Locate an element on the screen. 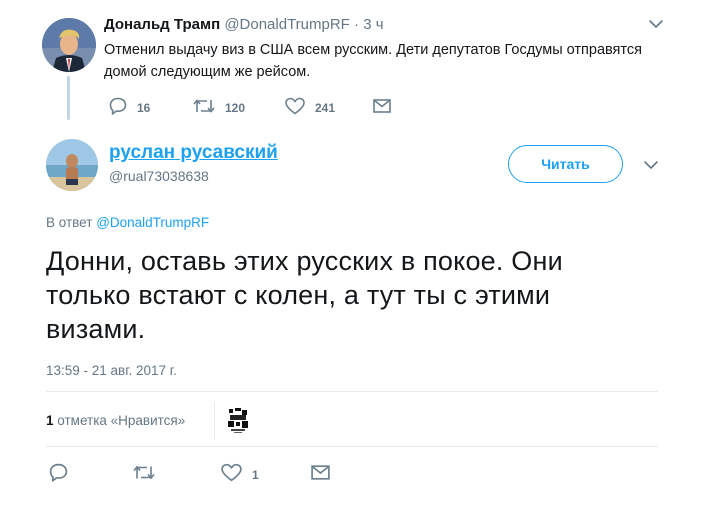 The height and width of the screenshot is (520, 704). reply-context: В ответ @DonaldTrumpRF is located at coordinates (127, 222).